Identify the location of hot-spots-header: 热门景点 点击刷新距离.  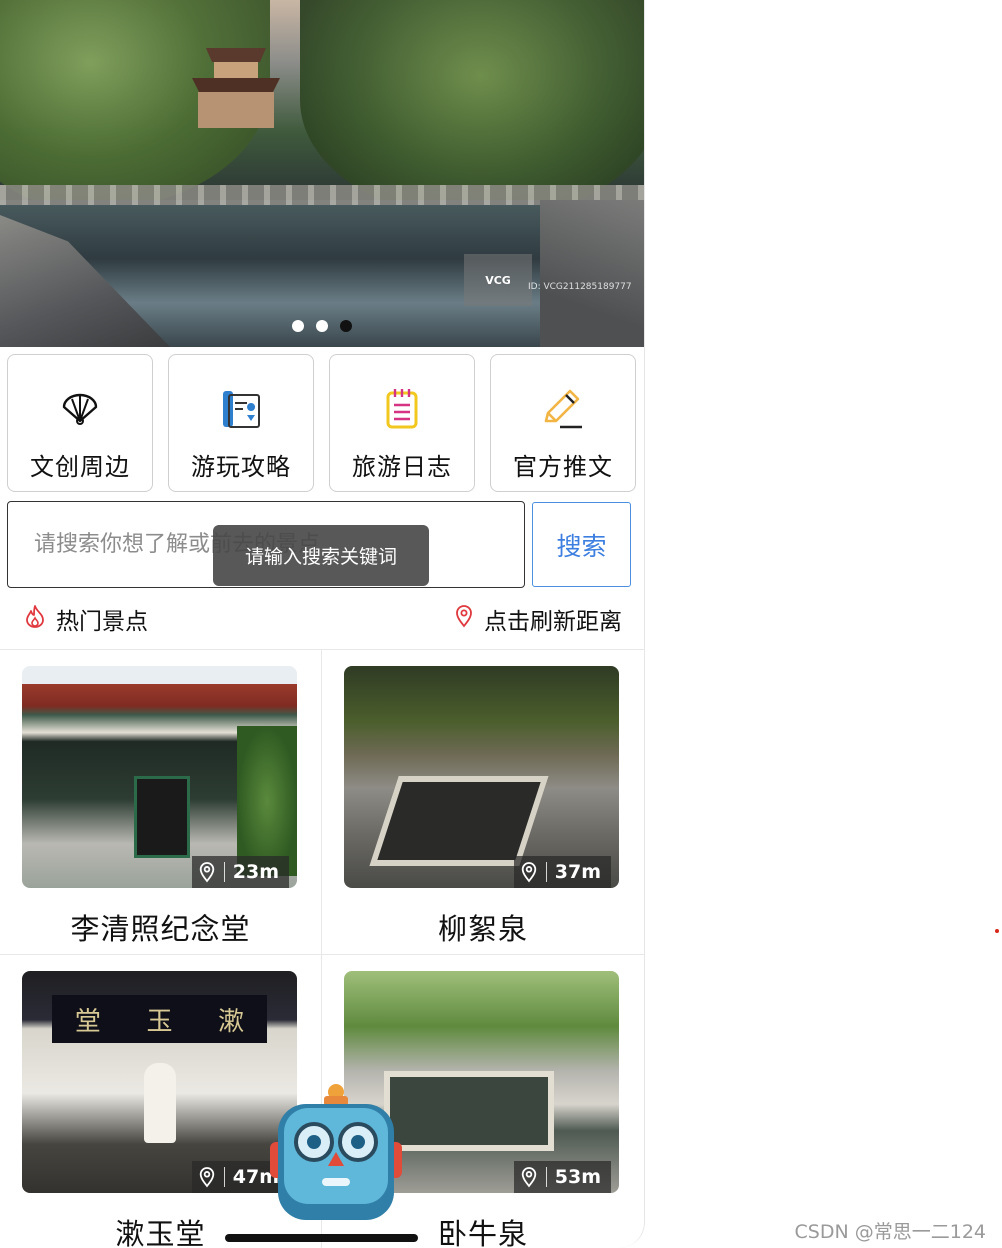
(322, 622).